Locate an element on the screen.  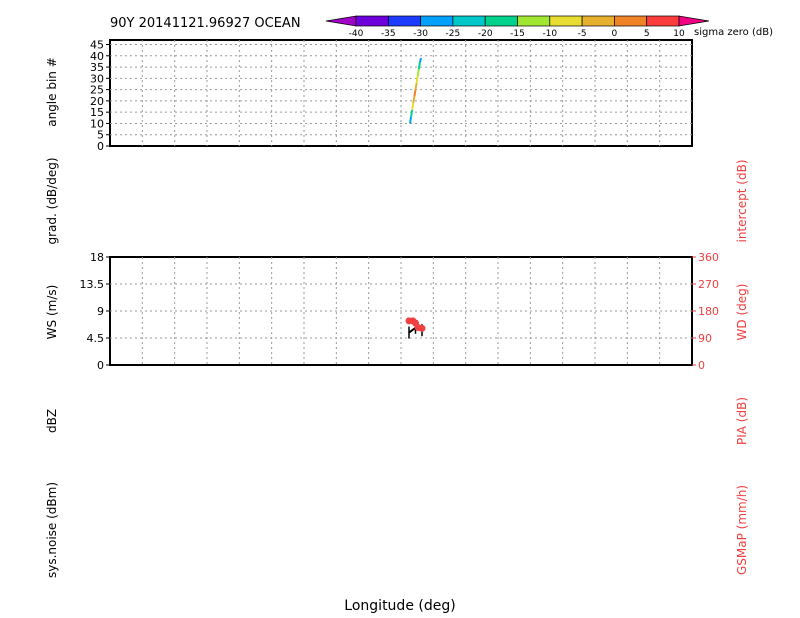
y-tick-label: 4.5 is located at coordinates (96, 338).